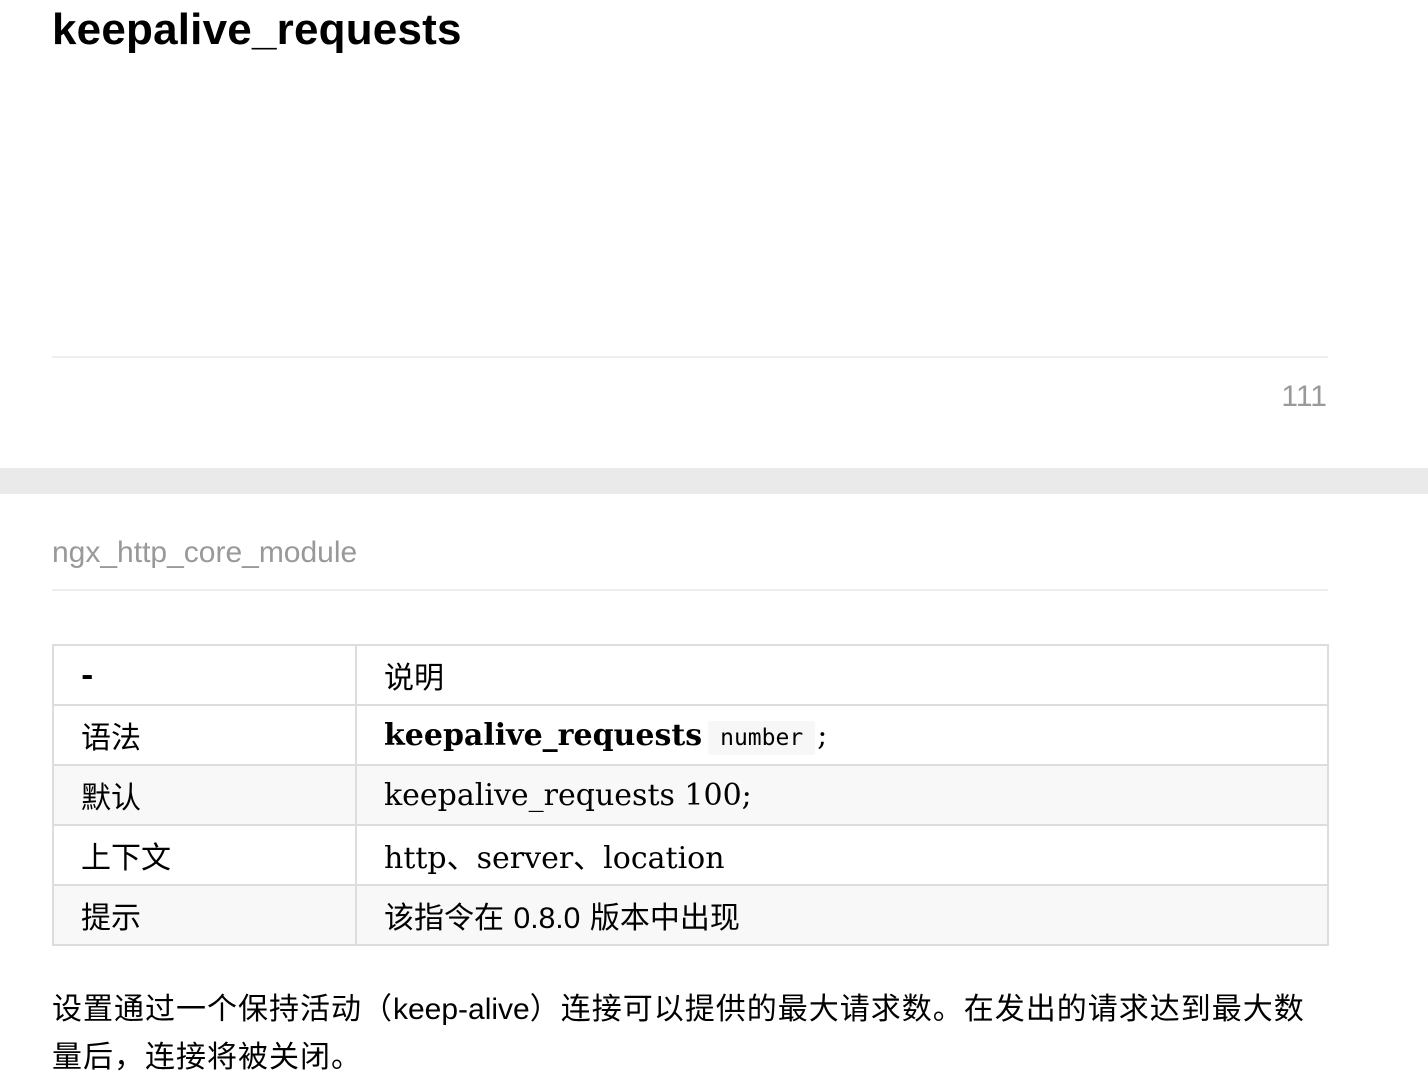 The image size is (1428, 1090). I want to click on table-header-key: -, so click(204, 675).